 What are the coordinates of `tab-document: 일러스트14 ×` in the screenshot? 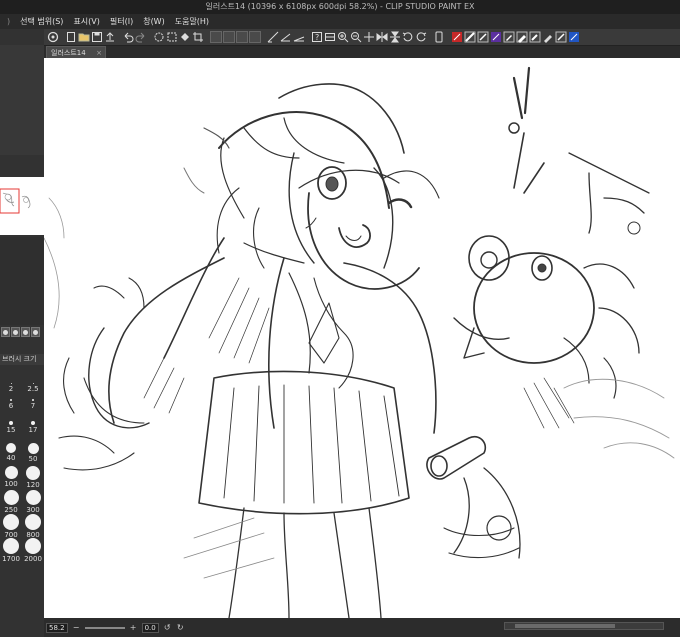 It's located at (76, 52).